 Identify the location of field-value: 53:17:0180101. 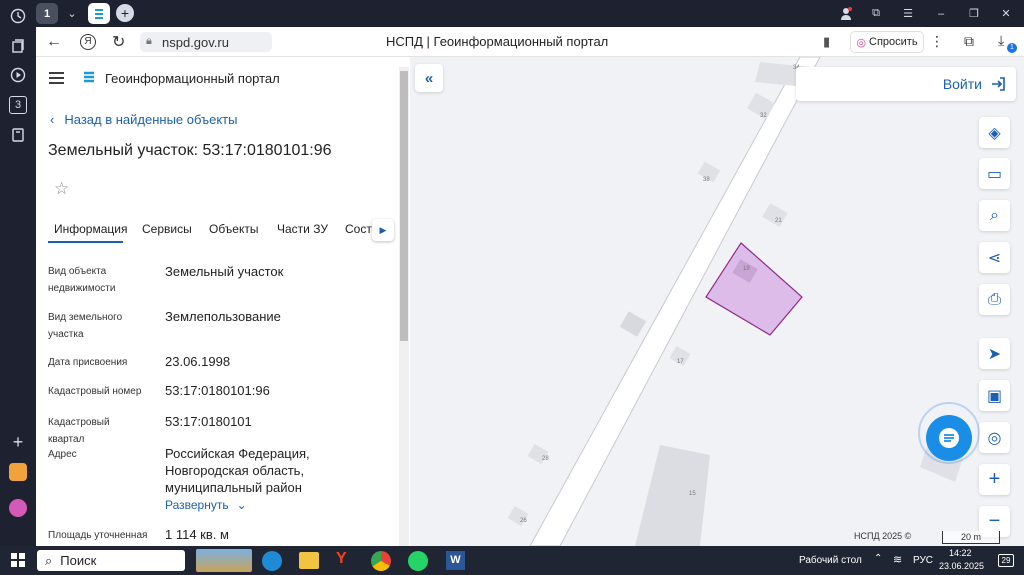
(208, 421).